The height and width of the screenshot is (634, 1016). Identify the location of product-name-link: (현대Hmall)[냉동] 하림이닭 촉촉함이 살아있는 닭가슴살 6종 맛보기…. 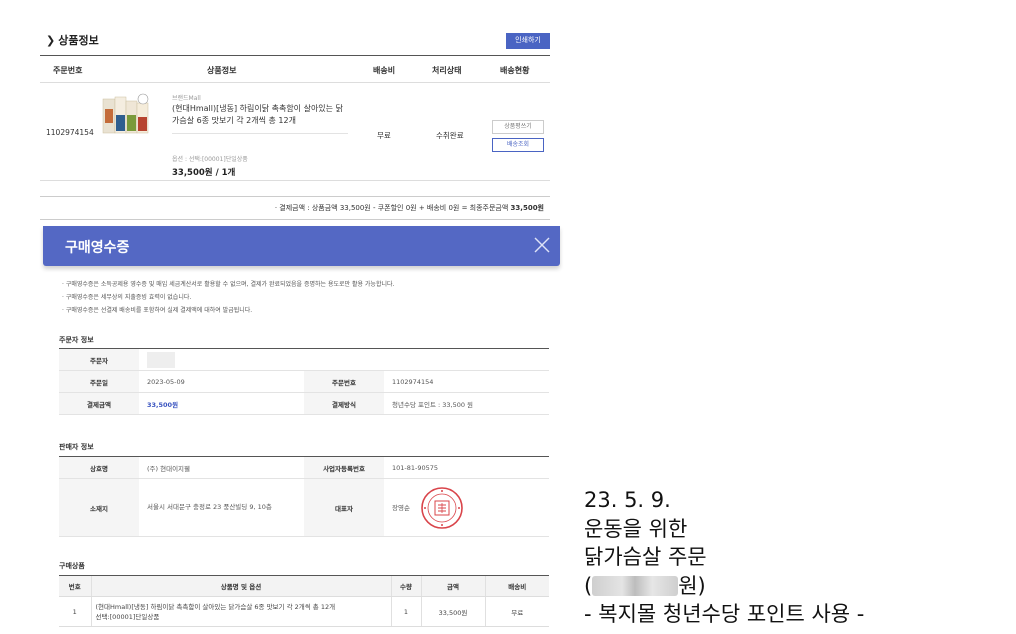
(260, 118).